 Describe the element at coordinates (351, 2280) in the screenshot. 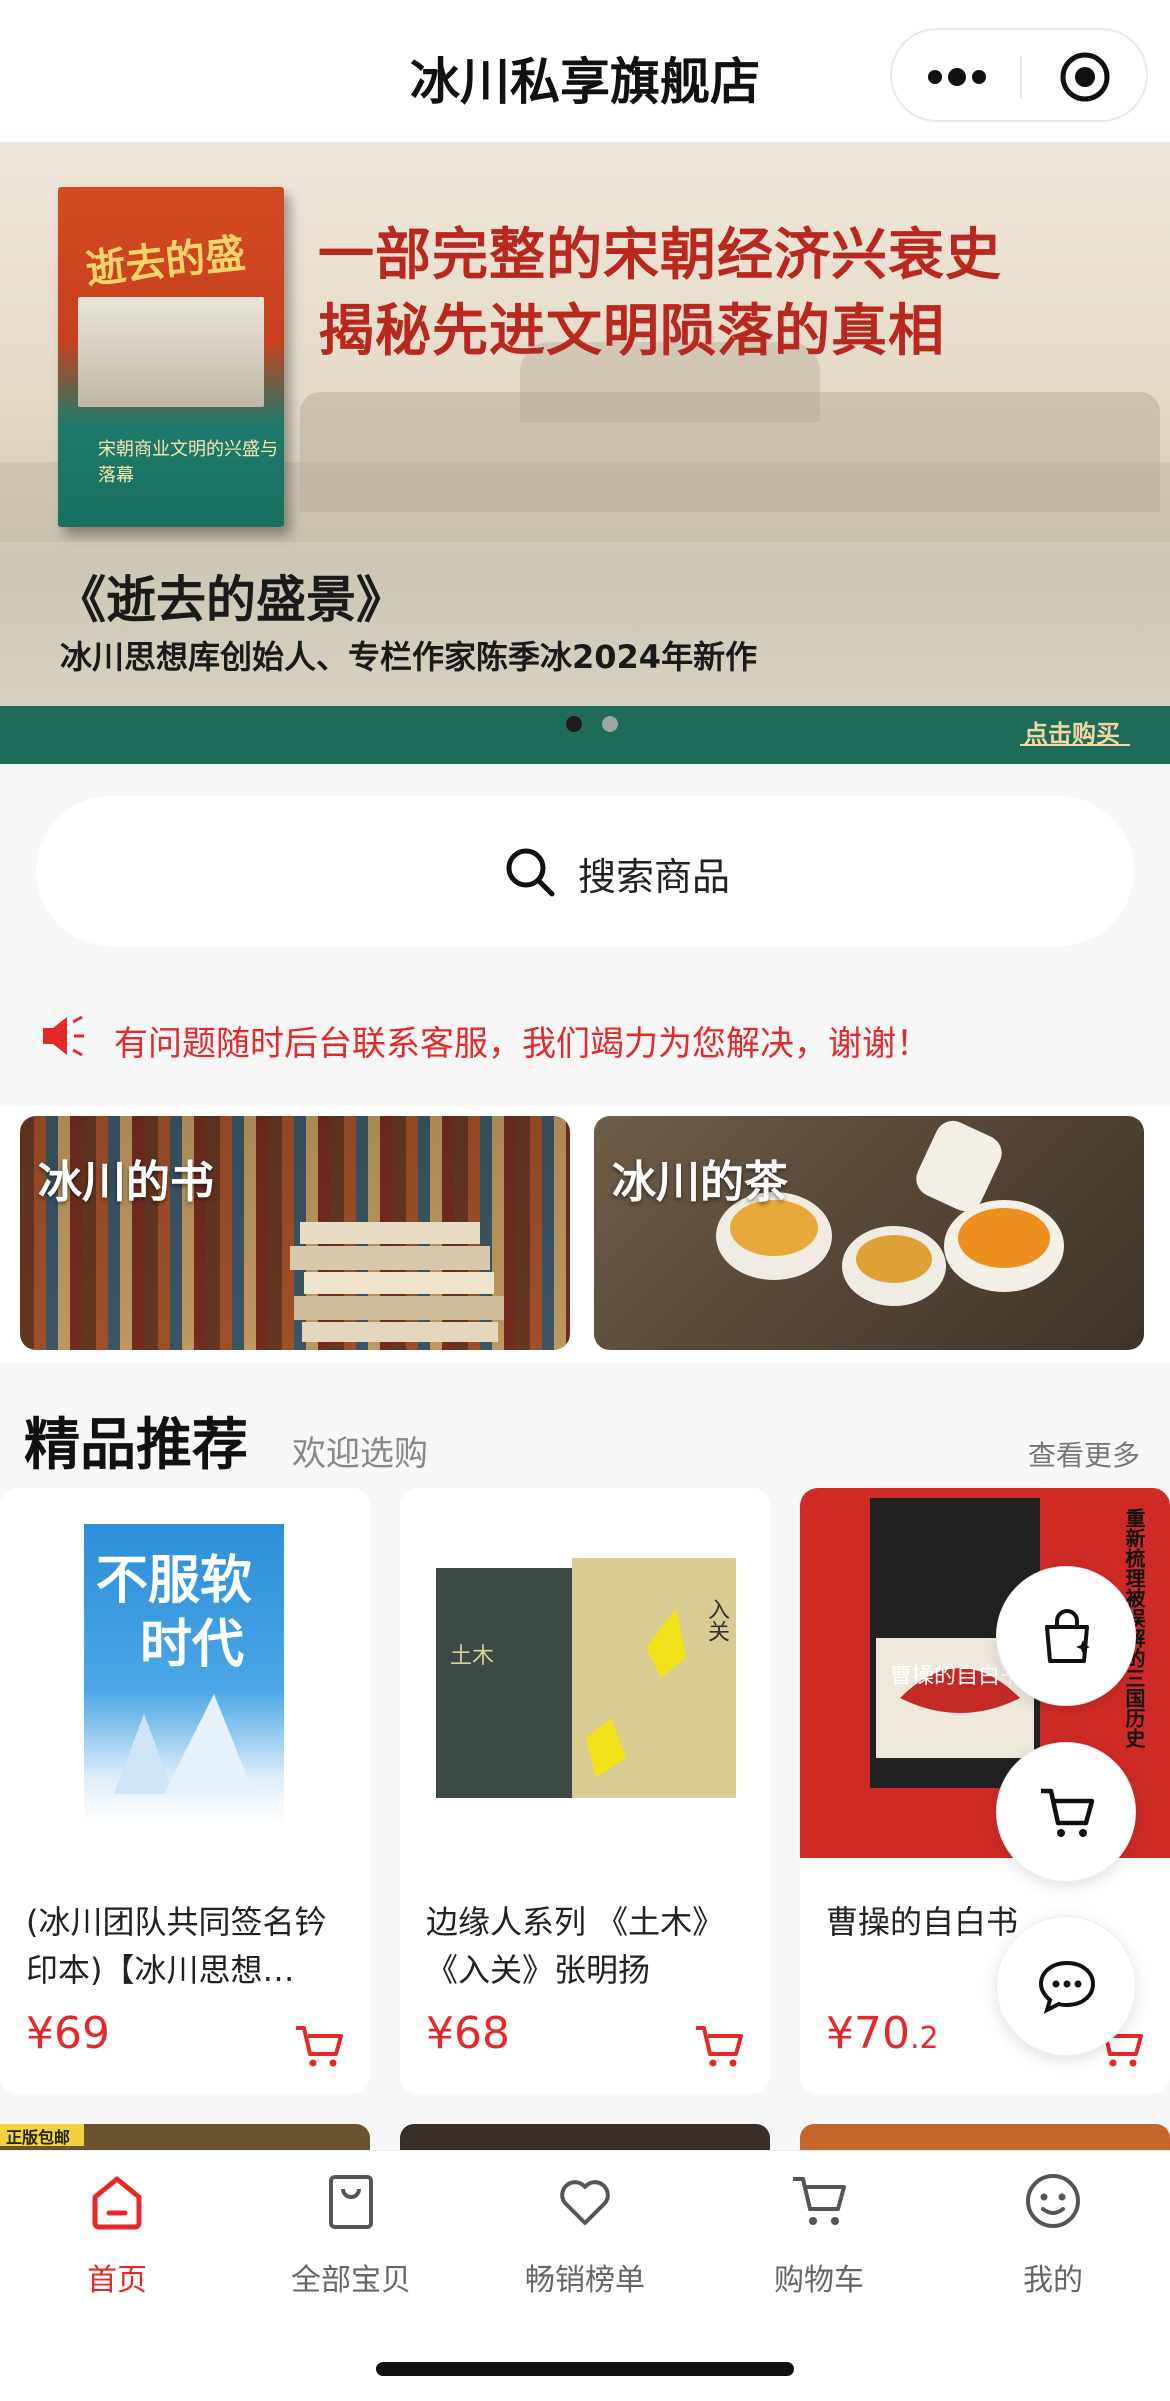

I see `tab-label: 全部宝贝` at that location.